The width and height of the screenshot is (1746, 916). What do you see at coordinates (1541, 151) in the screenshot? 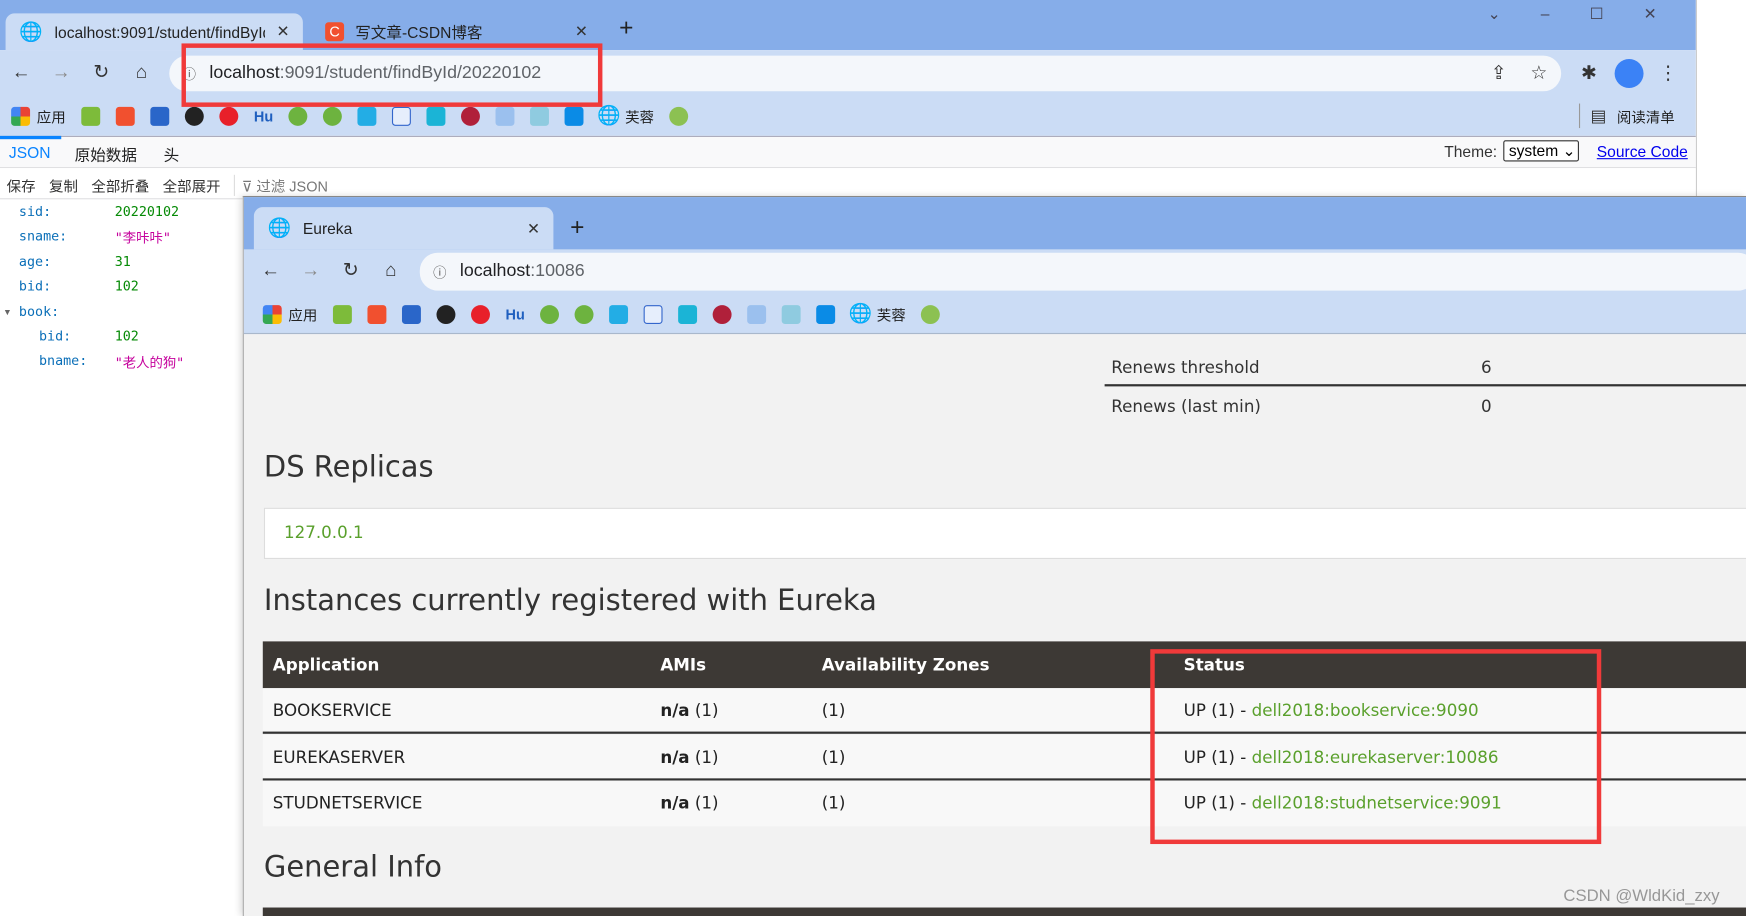
I see `theme-select: system ⌄` at bounding box center [1541, 151].